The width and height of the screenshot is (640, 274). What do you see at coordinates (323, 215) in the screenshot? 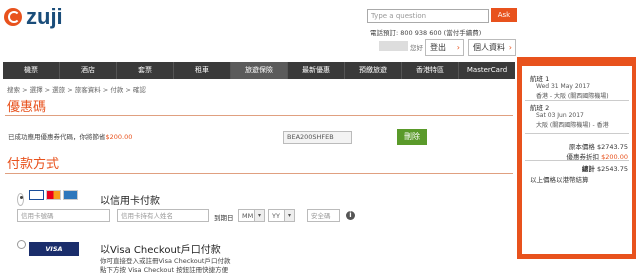
I see `cvv-input: 安全碼` at bounding box center [323, 215].